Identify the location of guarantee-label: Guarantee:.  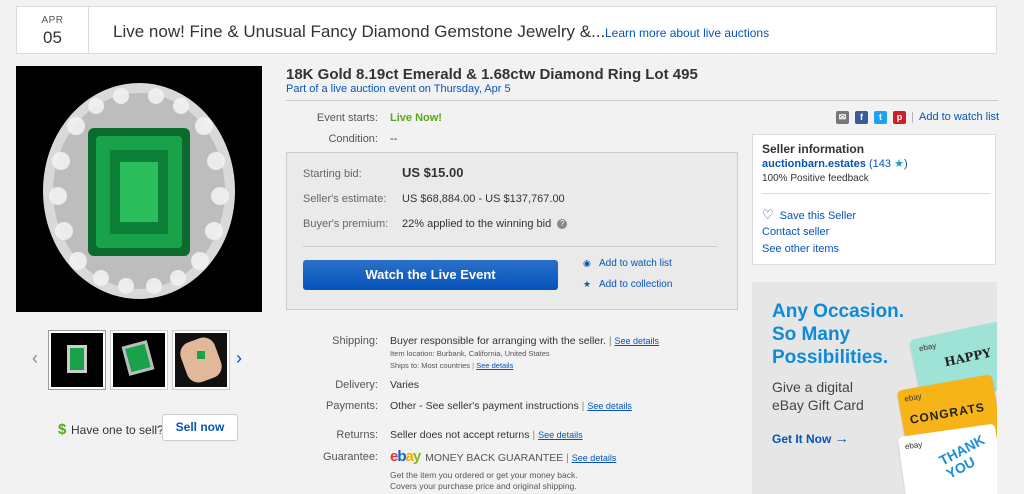
(350, 457).